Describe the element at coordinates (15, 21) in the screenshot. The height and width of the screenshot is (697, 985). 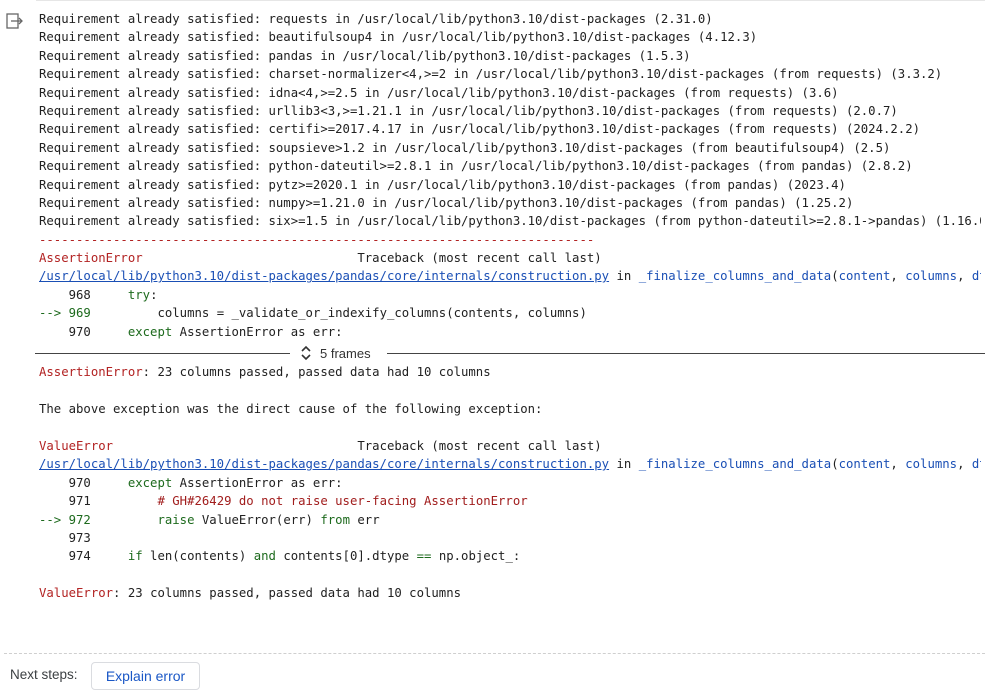
I see `output-redirect-icon` at that location.